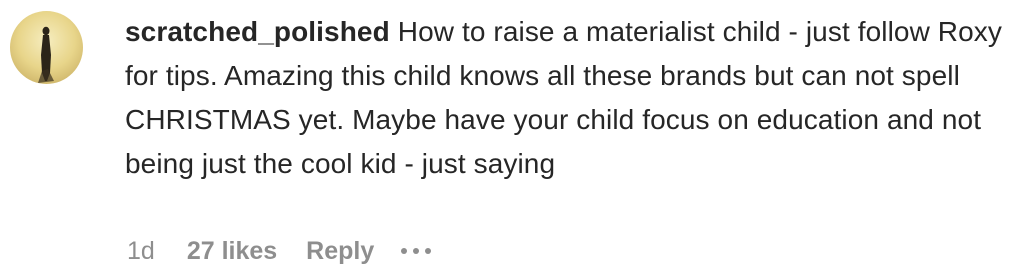  What do you see at coordinates (279, 251) in the screenshot?
I see `comment-meta: 1d 27 likes Reply` at bounding box center [279, 251].